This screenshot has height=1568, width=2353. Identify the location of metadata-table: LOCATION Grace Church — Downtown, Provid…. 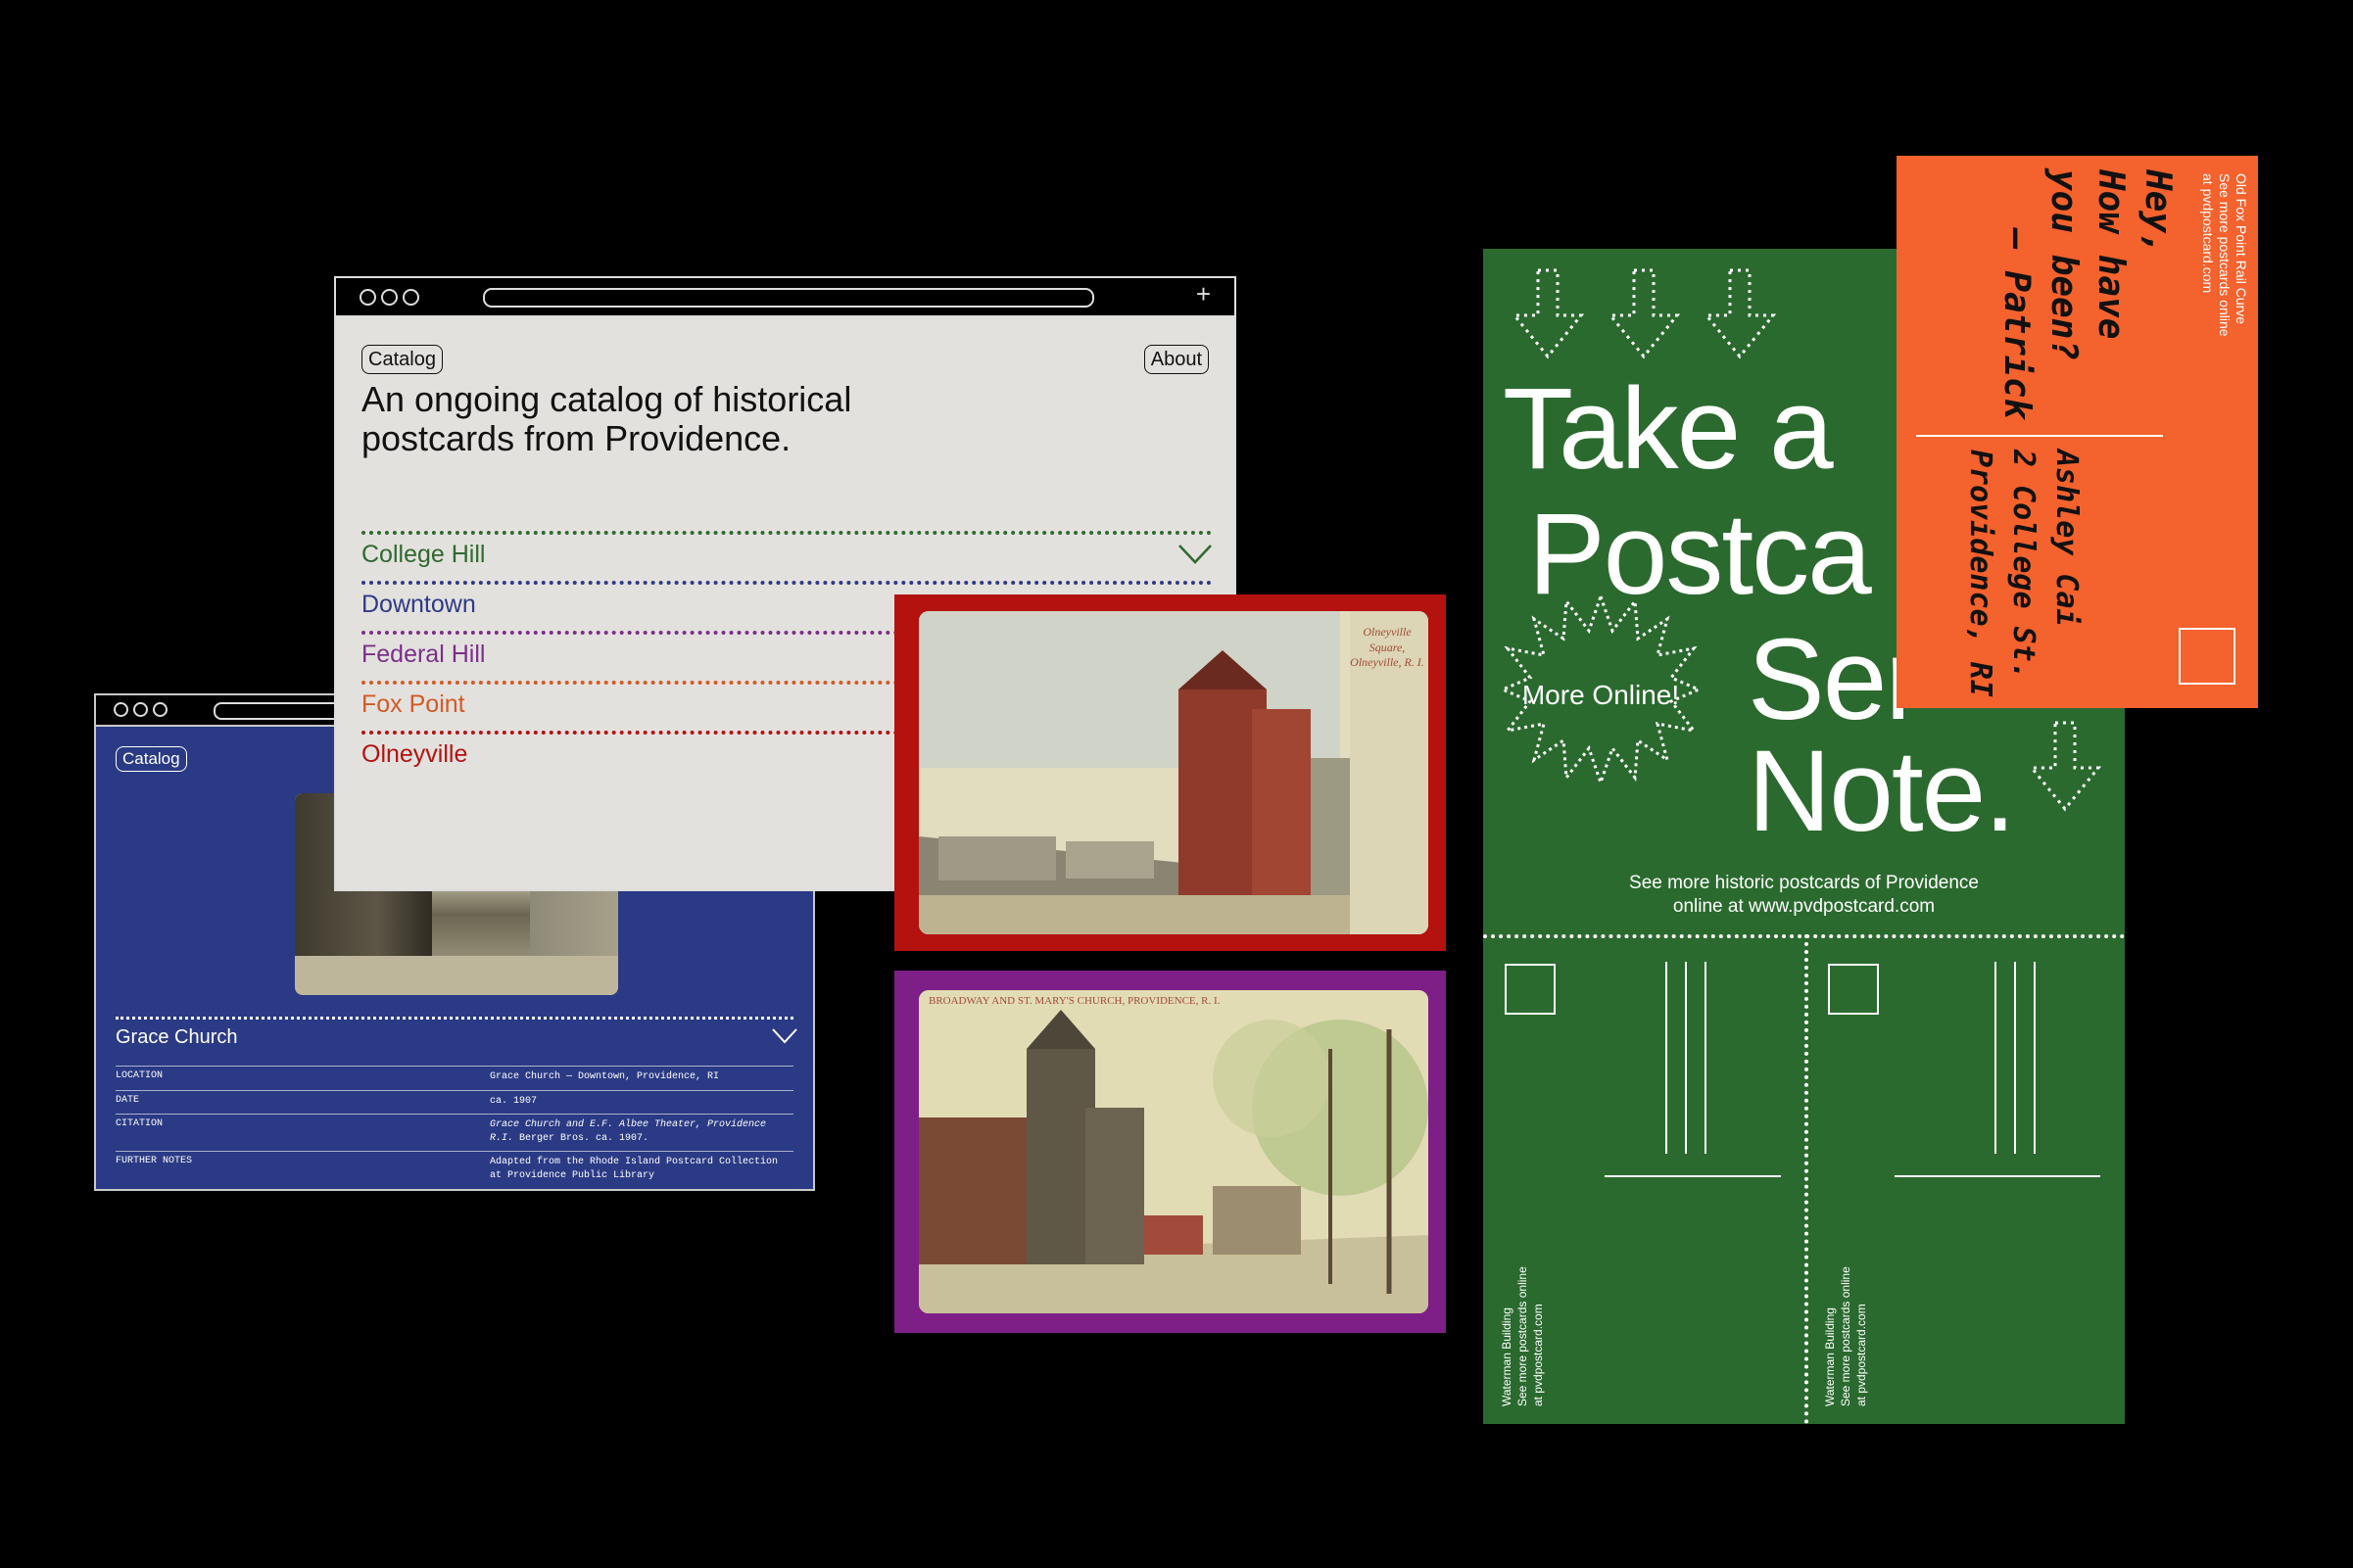
(454, 1127).